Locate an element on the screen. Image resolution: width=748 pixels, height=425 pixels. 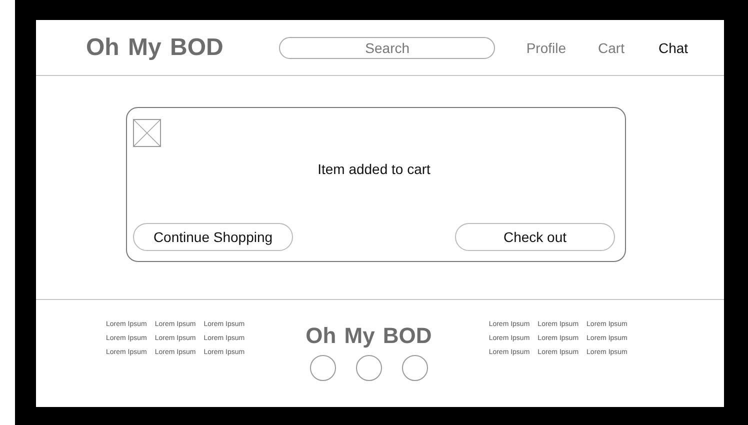
nav-link: Chat is located at coordinates (673, 48).